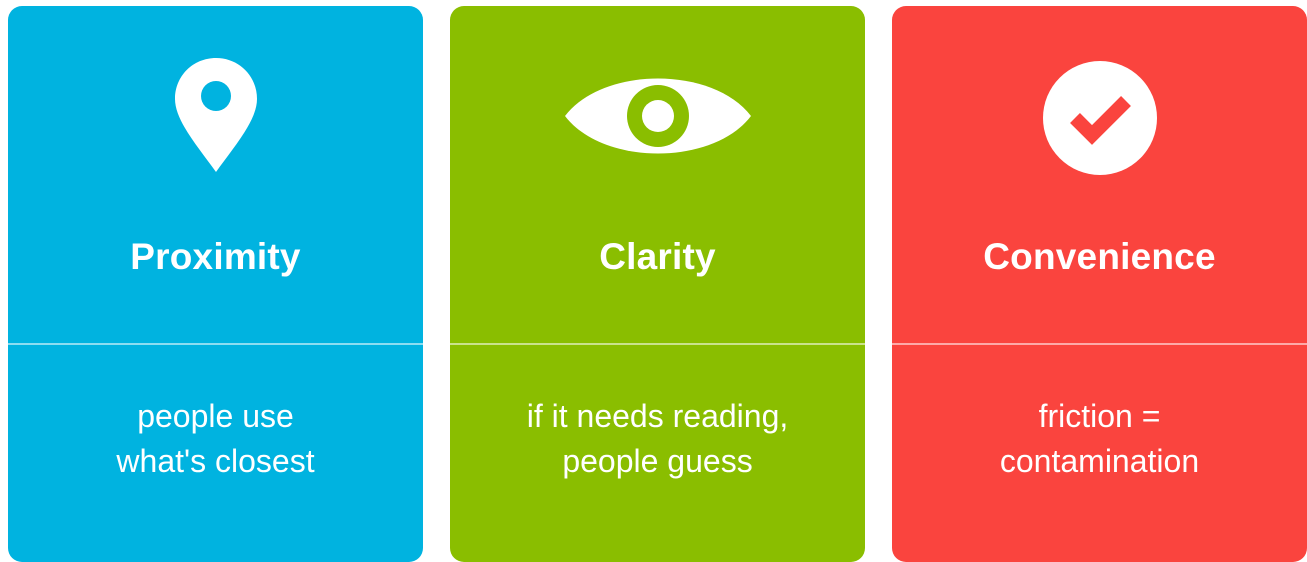  Describe the element at coordinates (658, 116) in the screenshot. I see `eye-icon` at that location.